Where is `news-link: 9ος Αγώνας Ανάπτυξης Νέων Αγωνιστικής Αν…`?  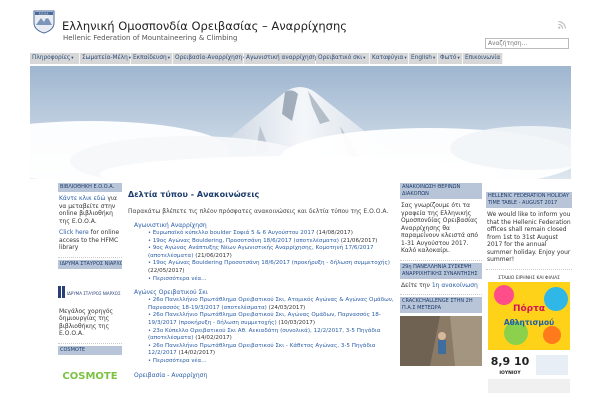
news-link: 9ος Αγώνας Ανάπτυξης Νέων Αγωνιστικής Αν… is located at coordinates (261, 252).